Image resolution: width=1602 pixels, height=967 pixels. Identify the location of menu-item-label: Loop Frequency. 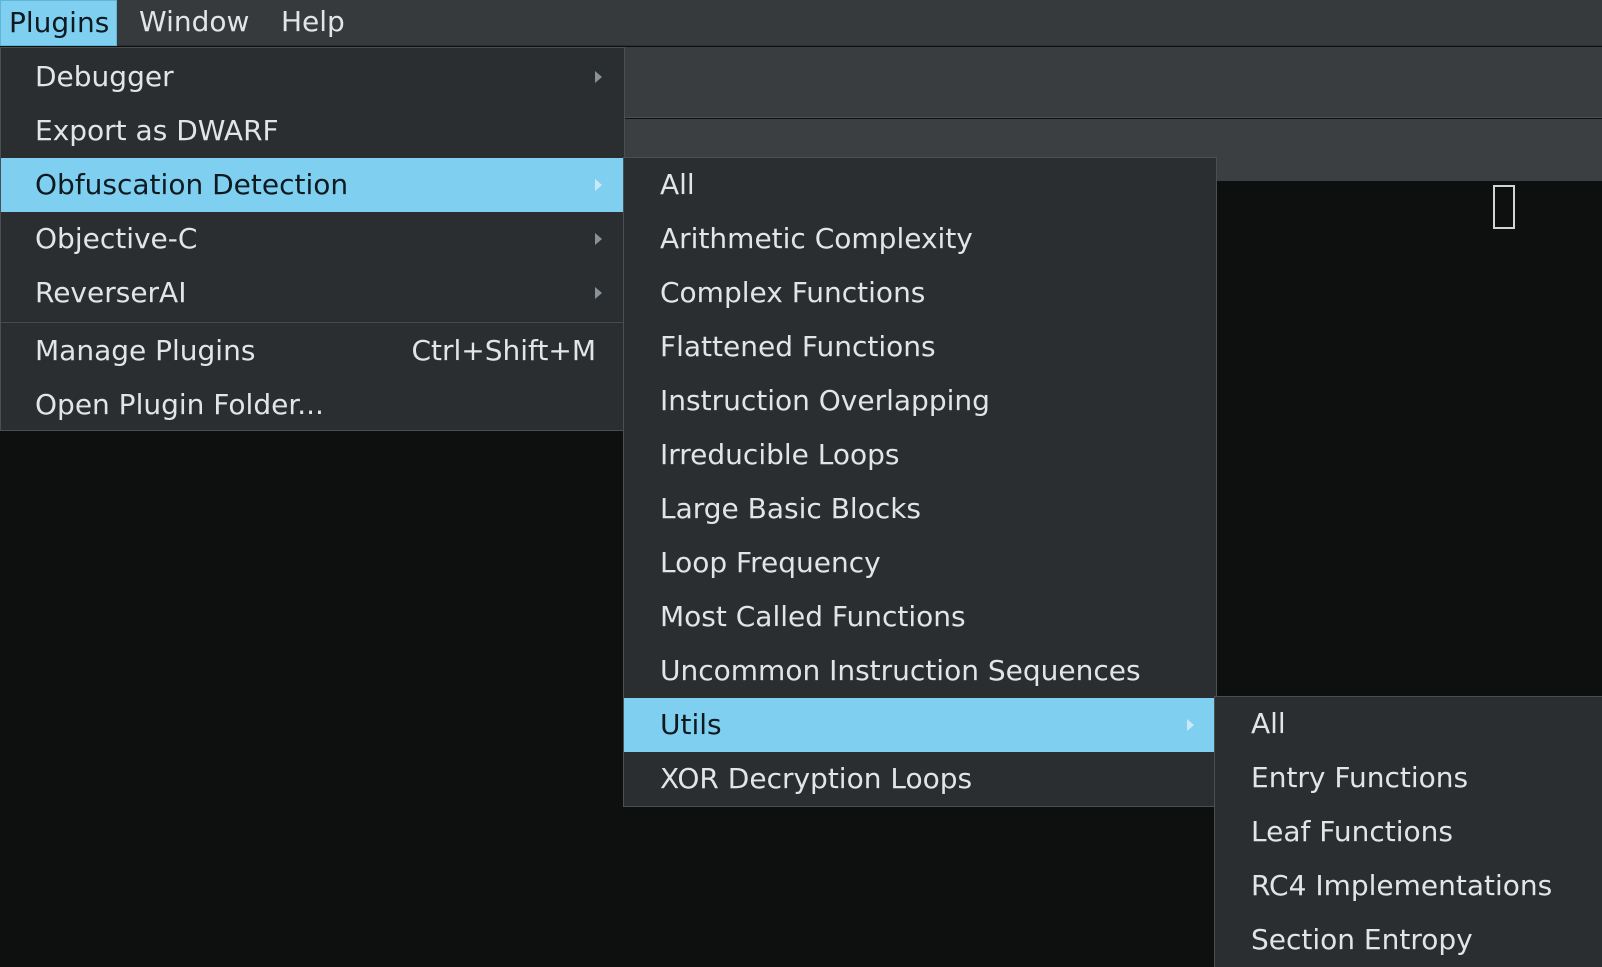
(770, 562).